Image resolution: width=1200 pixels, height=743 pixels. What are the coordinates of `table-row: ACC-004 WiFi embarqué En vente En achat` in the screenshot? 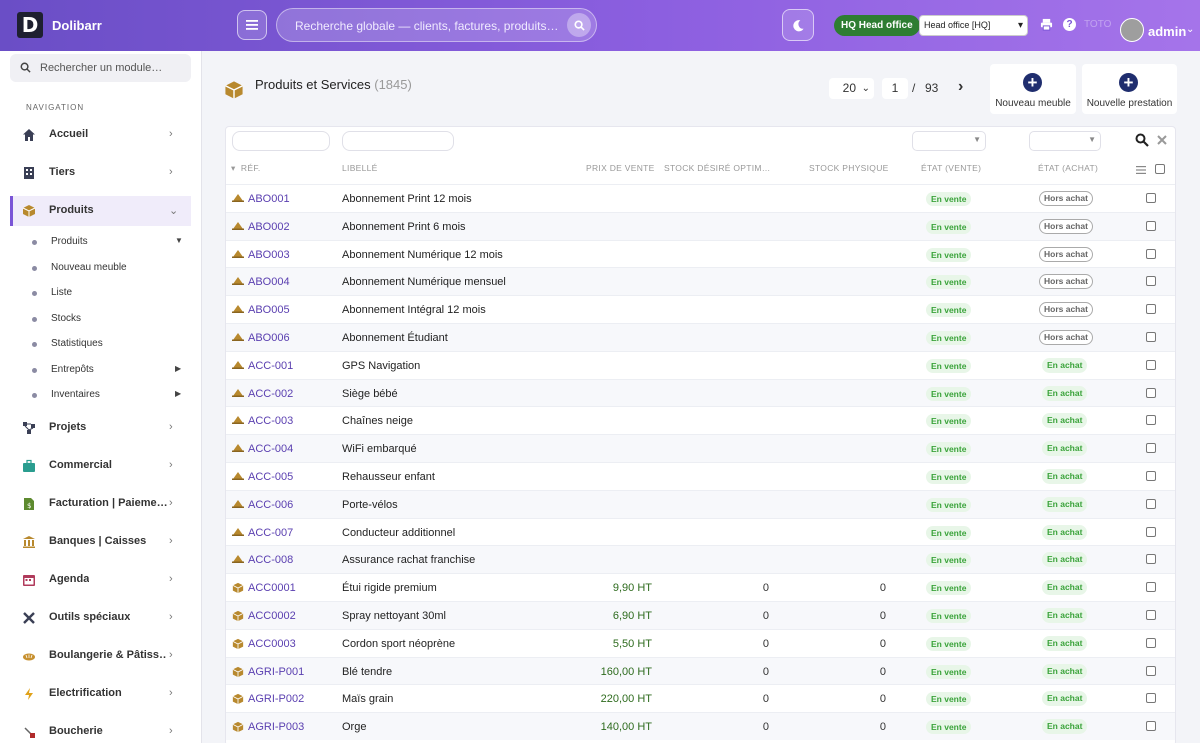 It's located at (700, 448).